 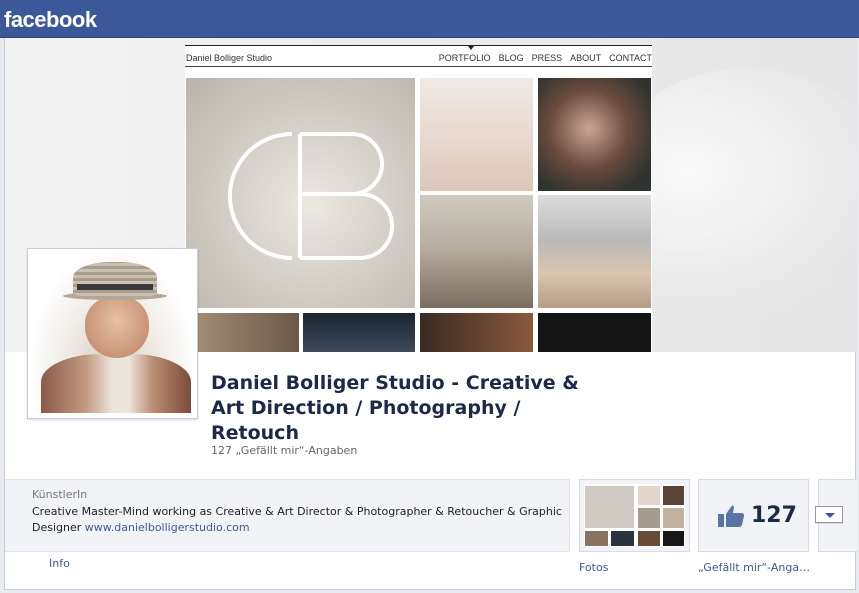 What do you see at coordinates (471, 48) in the screenshot?
I see `site-nav-notch` at bounding box center [471, 48].